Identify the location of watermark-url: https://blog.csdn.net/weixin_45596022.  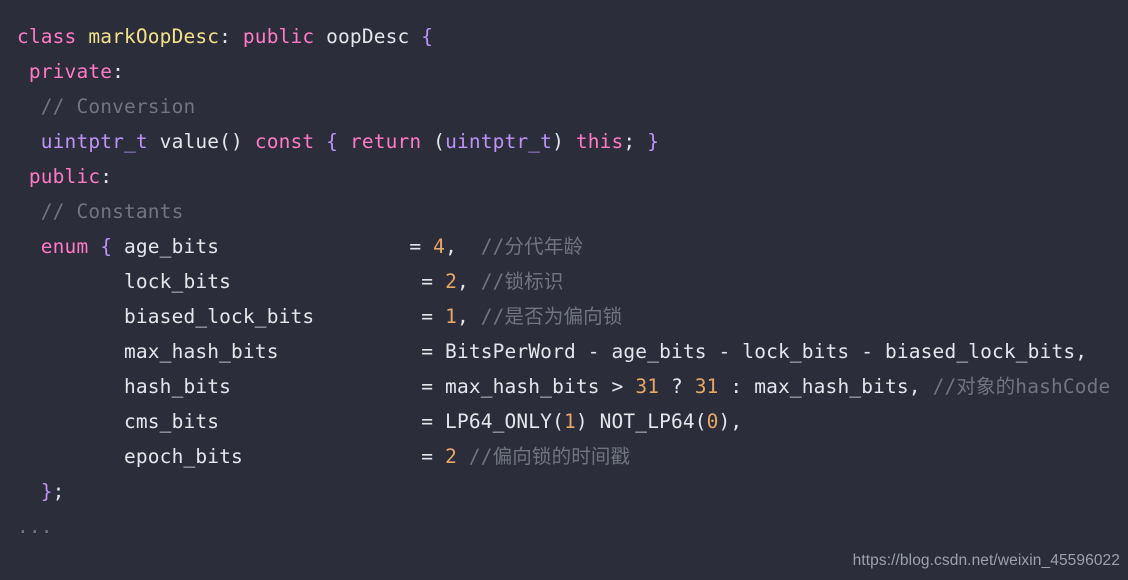
(986, 560).